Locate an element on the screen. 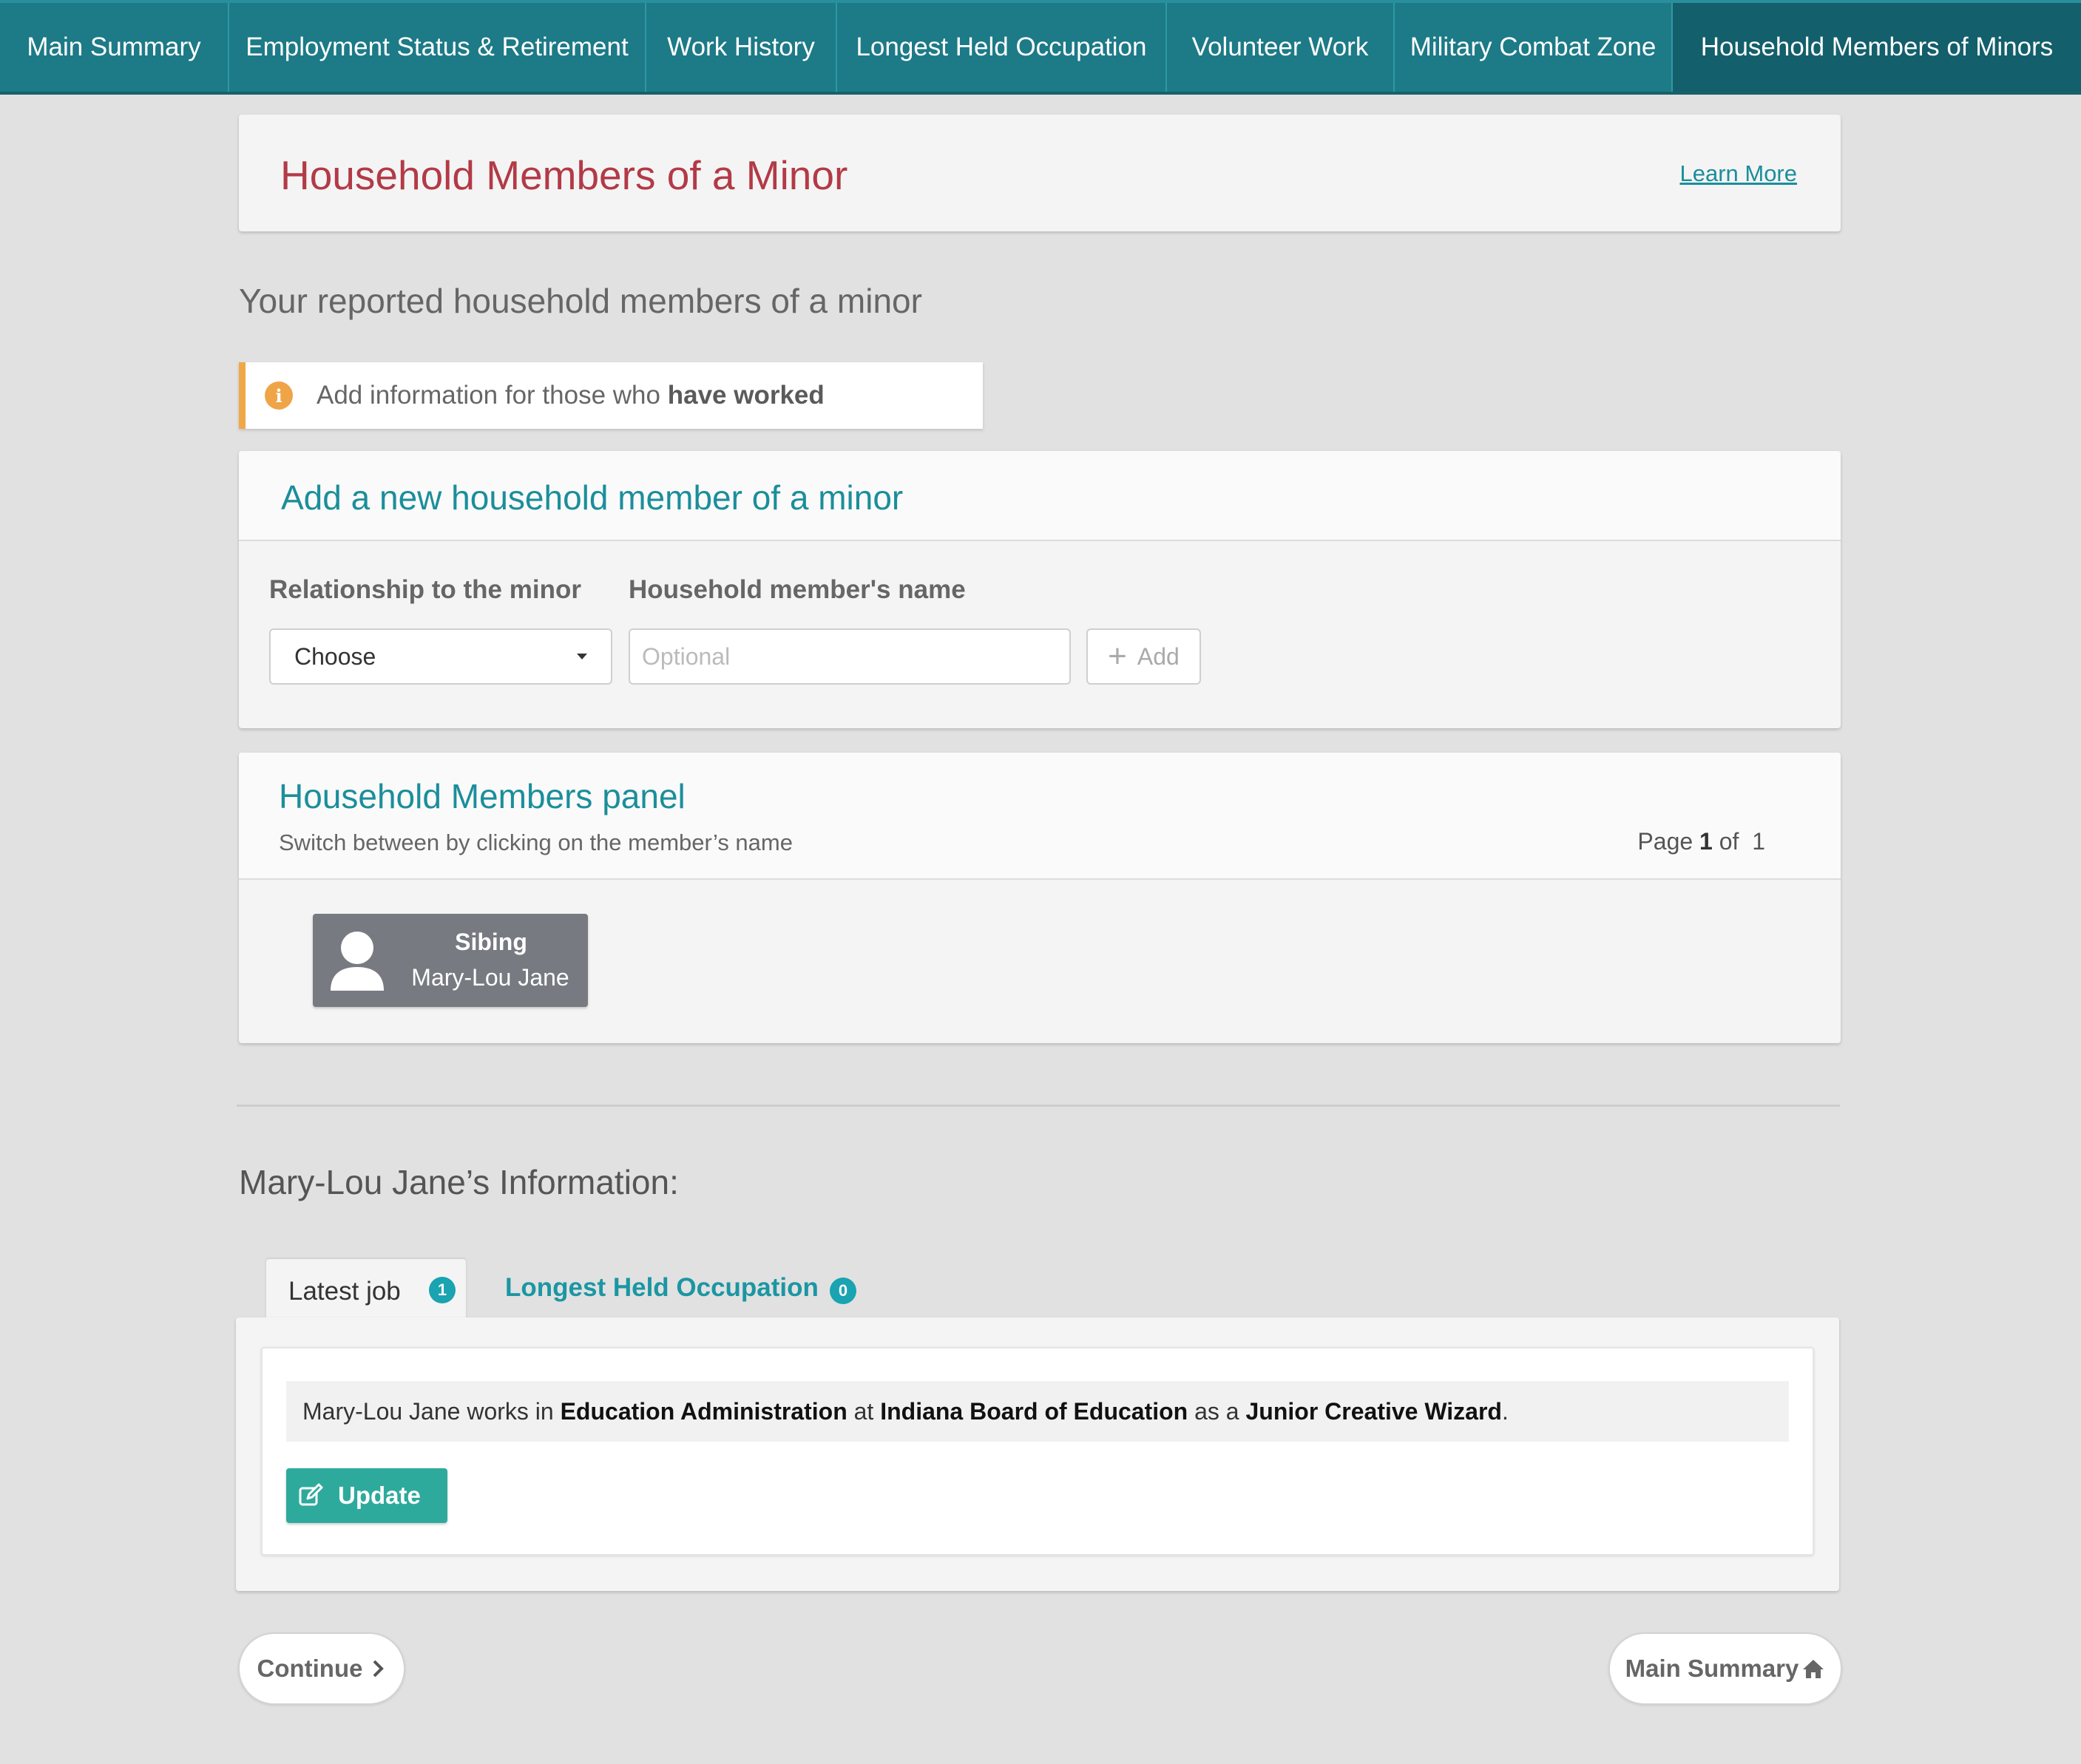 The width and height of the screenshot is (2081, 1764). relationship-select: Choose is located at coordinates (440, 656).